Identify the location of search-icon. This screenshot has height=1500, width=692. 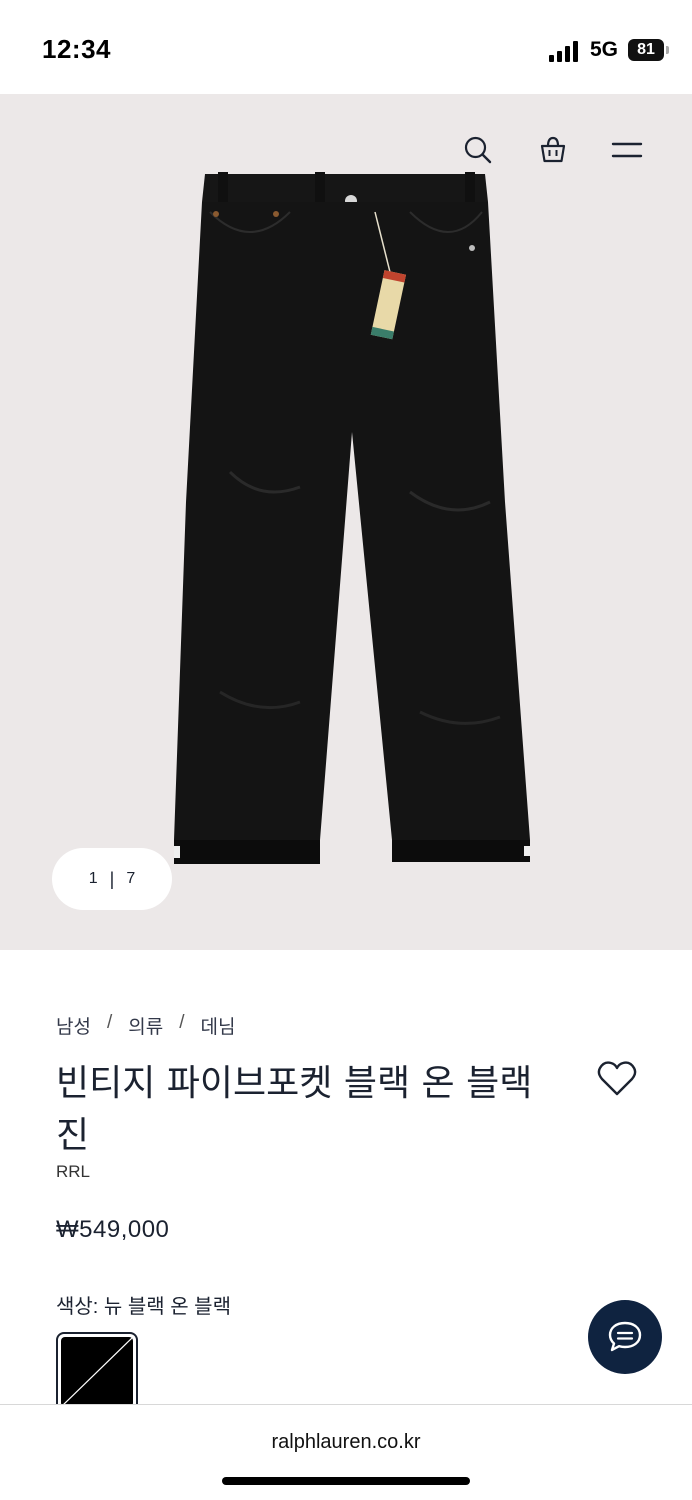
(478, 150).